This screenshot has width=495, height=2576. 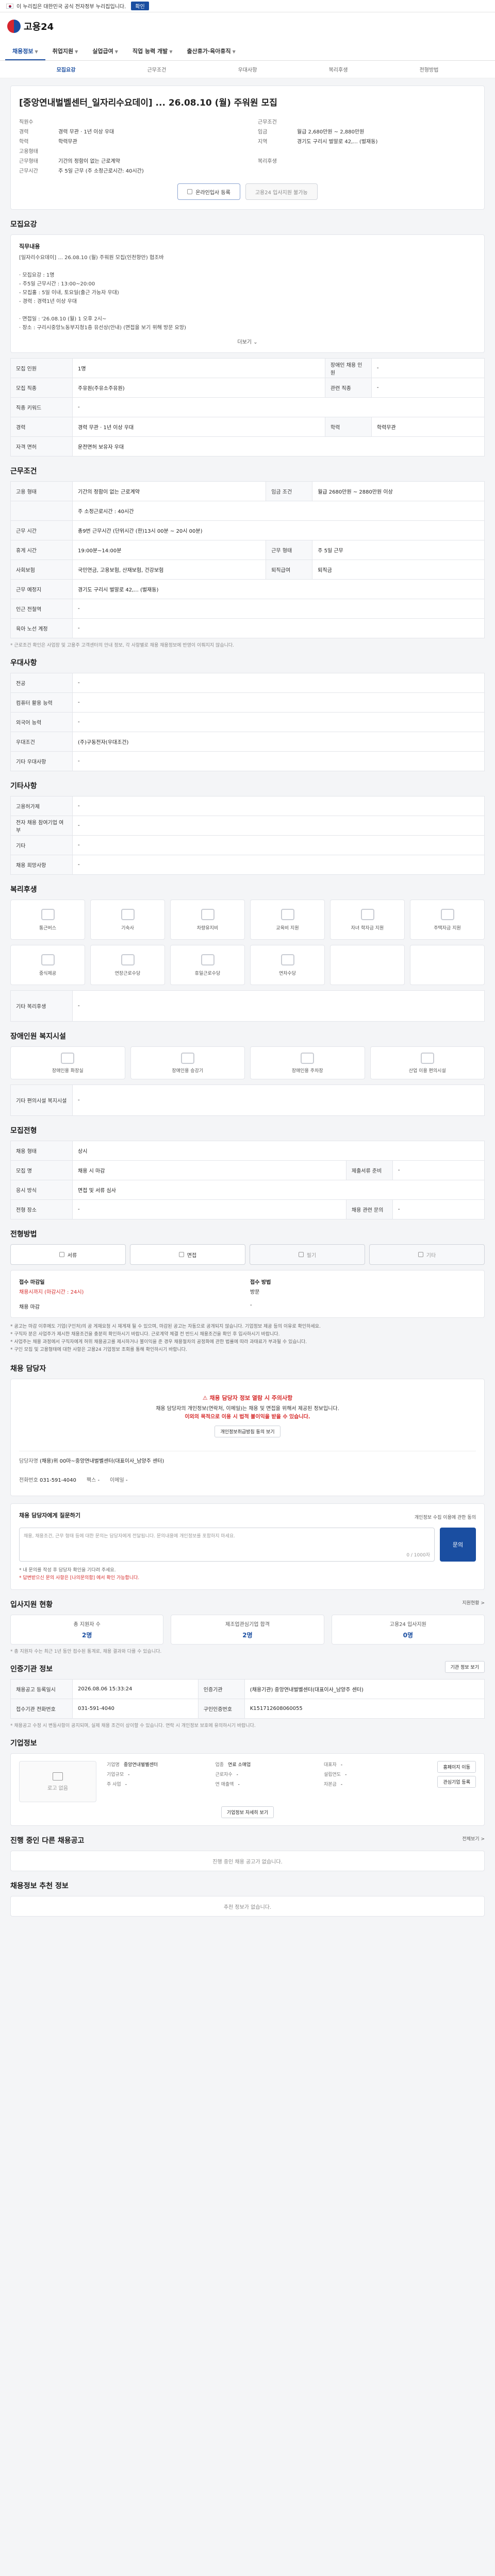 I want to click on row-label: 고용허가제, so click(x=41, y=806).